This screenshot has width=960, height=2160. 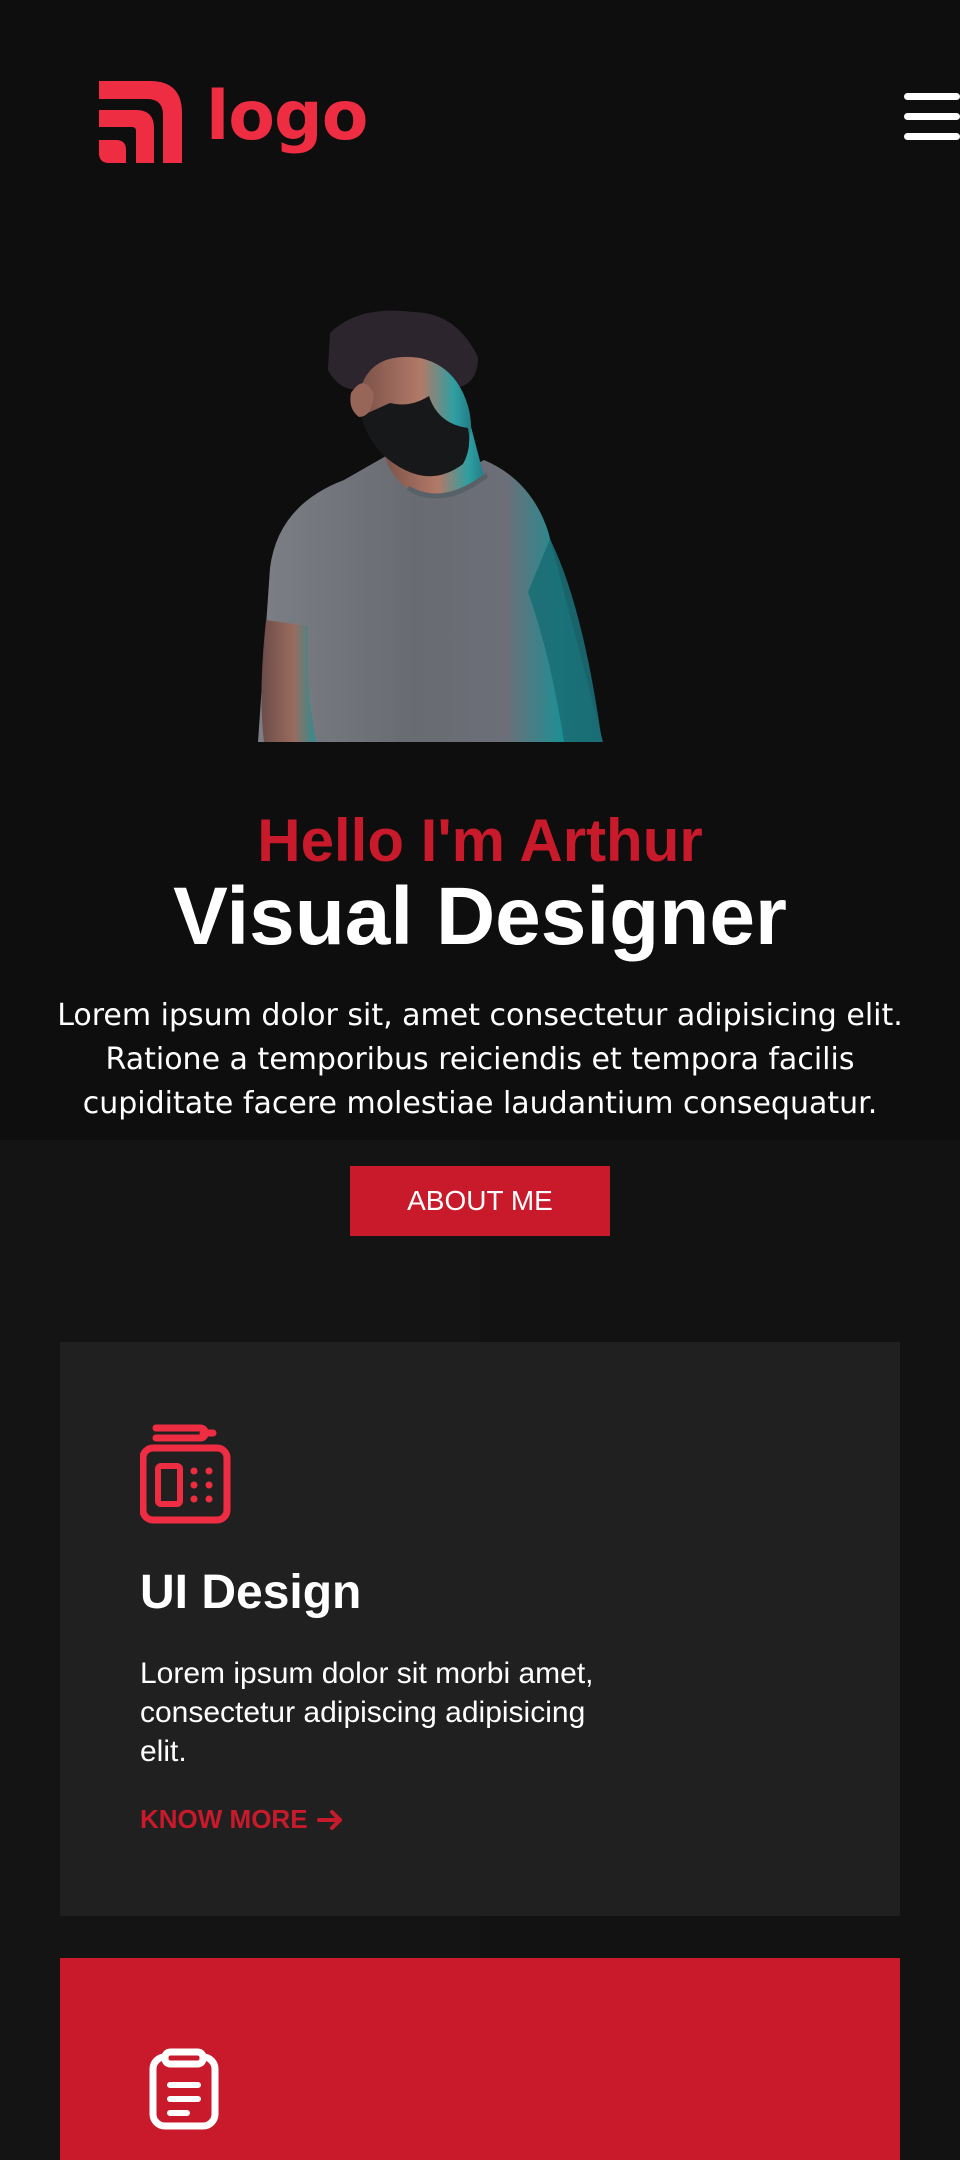 What do you see at coordinates (140, 122) in the screenshot?
I see `logo-mark-icon` at bounding box center [140, 122].